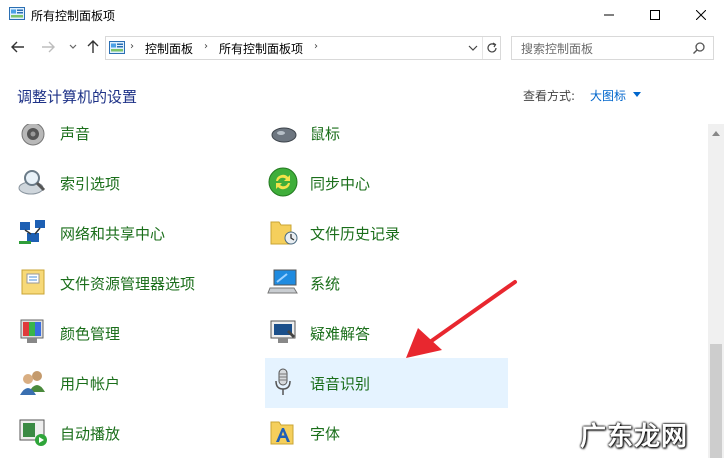 This screenshot has width=724, height=458. I want to click on item-sound: 声音, so click(136, 141).